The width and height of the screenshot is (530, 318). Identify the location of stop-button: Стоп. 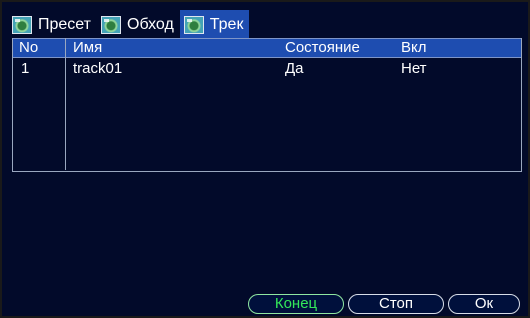
(396, 304).